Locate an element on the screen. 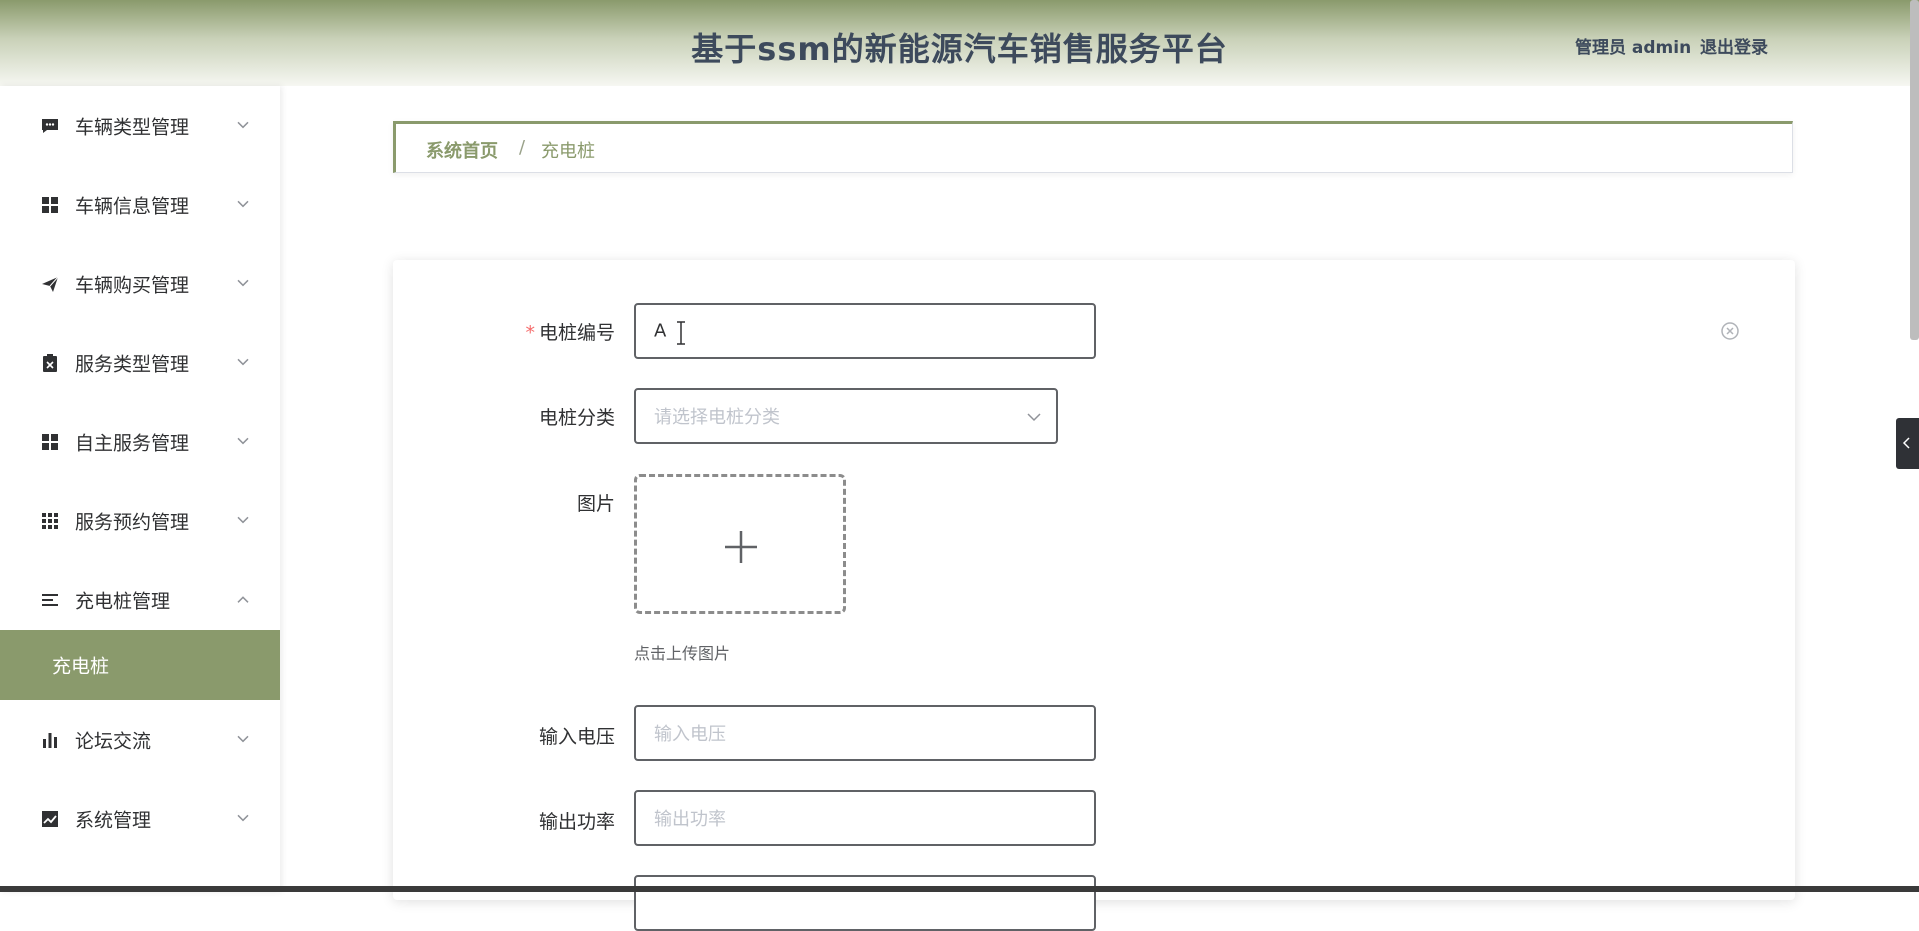 The image size is (1919, 931). input-voltage-label: 输入电压 is located at coordinates (576, 737).